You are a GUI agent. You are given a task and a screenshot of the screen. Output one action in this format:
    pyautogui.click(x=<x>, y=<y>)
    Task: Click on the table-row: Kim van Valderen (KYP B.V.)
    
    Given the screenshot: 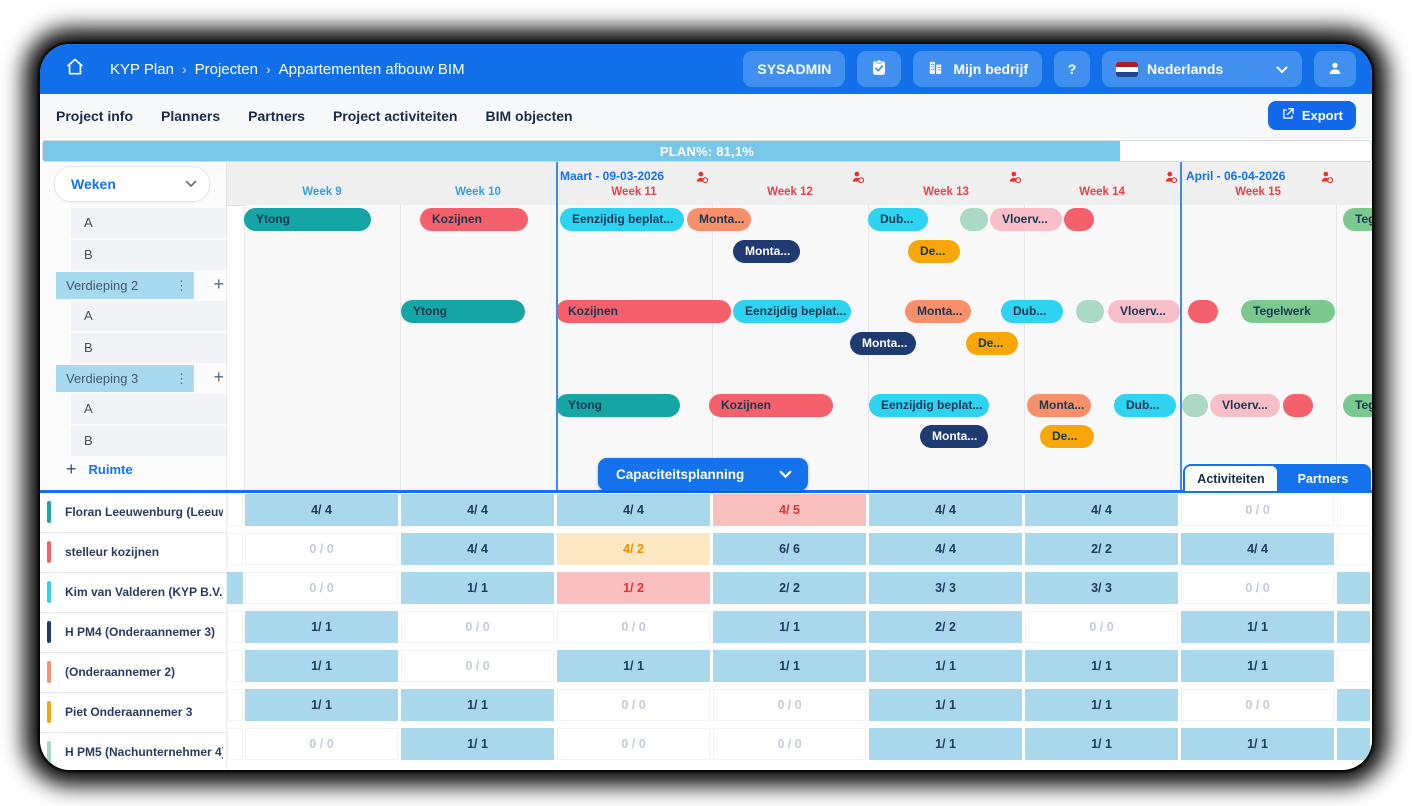 What is the action you would take?
    pyautogui.click(x=133, y=593)
    